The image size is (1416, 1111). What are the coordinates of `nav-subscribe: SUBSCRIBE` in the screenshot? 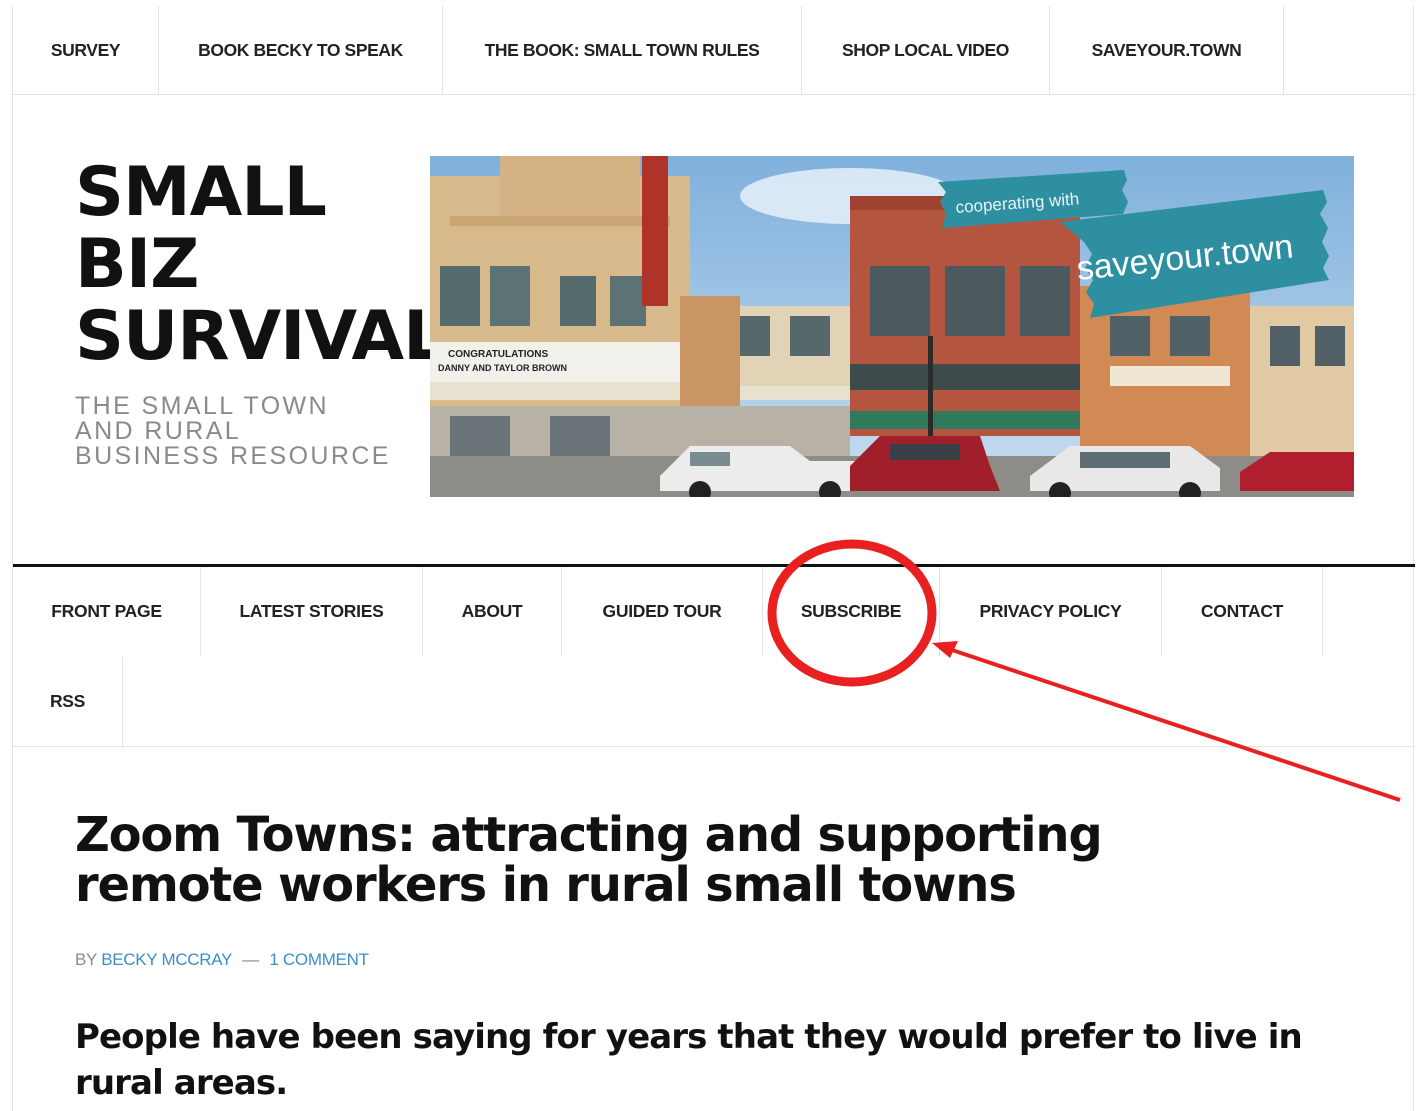 It's located at (851, 611).